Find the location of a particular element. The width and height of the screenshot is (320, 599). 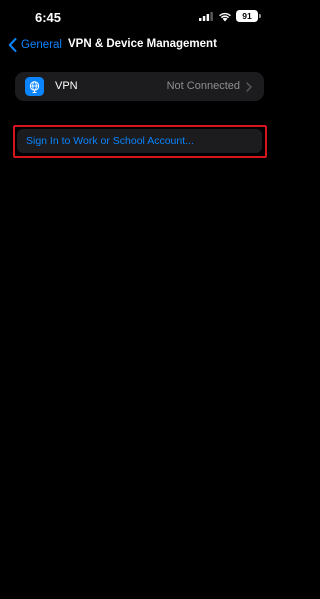

globe-icon is located at coordinates (34, 86).